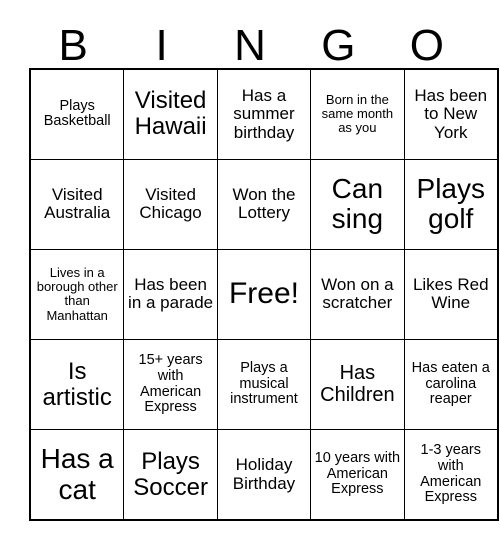 The height and width of the screenshot is (544, 500). I want to click on bingo-square-text: Plays a musical instrument, so click(264, 384).